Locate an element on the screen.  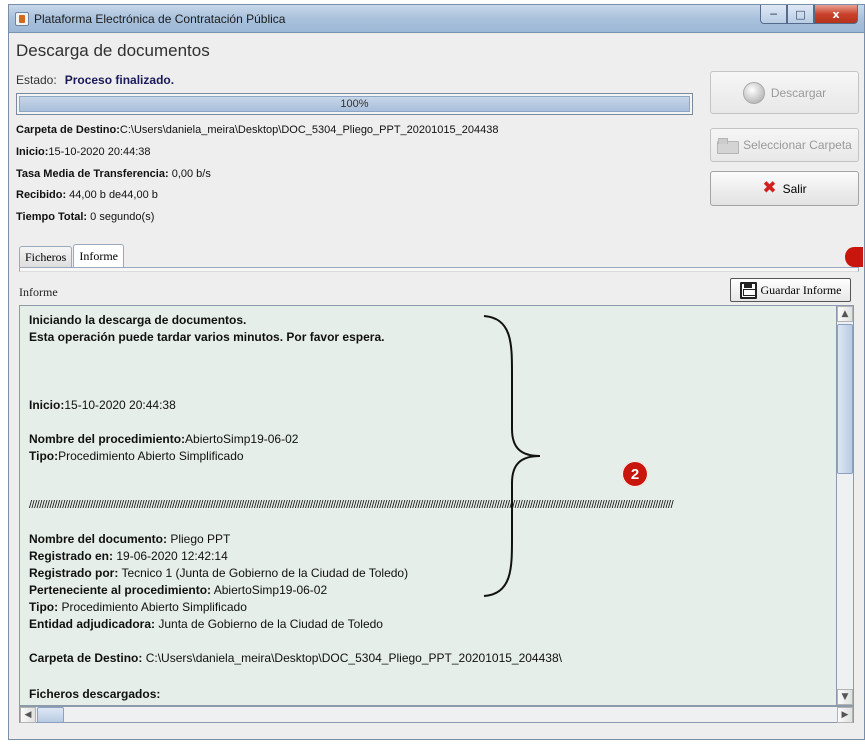
report-entity-value: Junta de Gobierno de la Ciudad de Toledo is located at coordinates (269, 624).